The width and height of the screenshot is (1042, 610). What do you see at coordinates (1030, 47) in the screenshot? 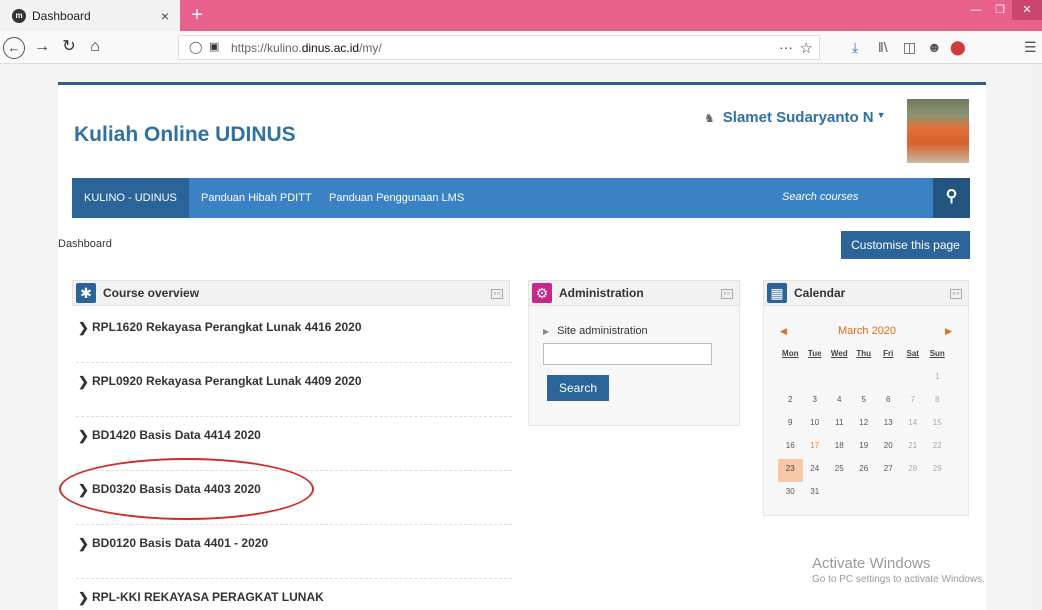
I see `menu-icon: ☰` at bounding box center [1030, 47].